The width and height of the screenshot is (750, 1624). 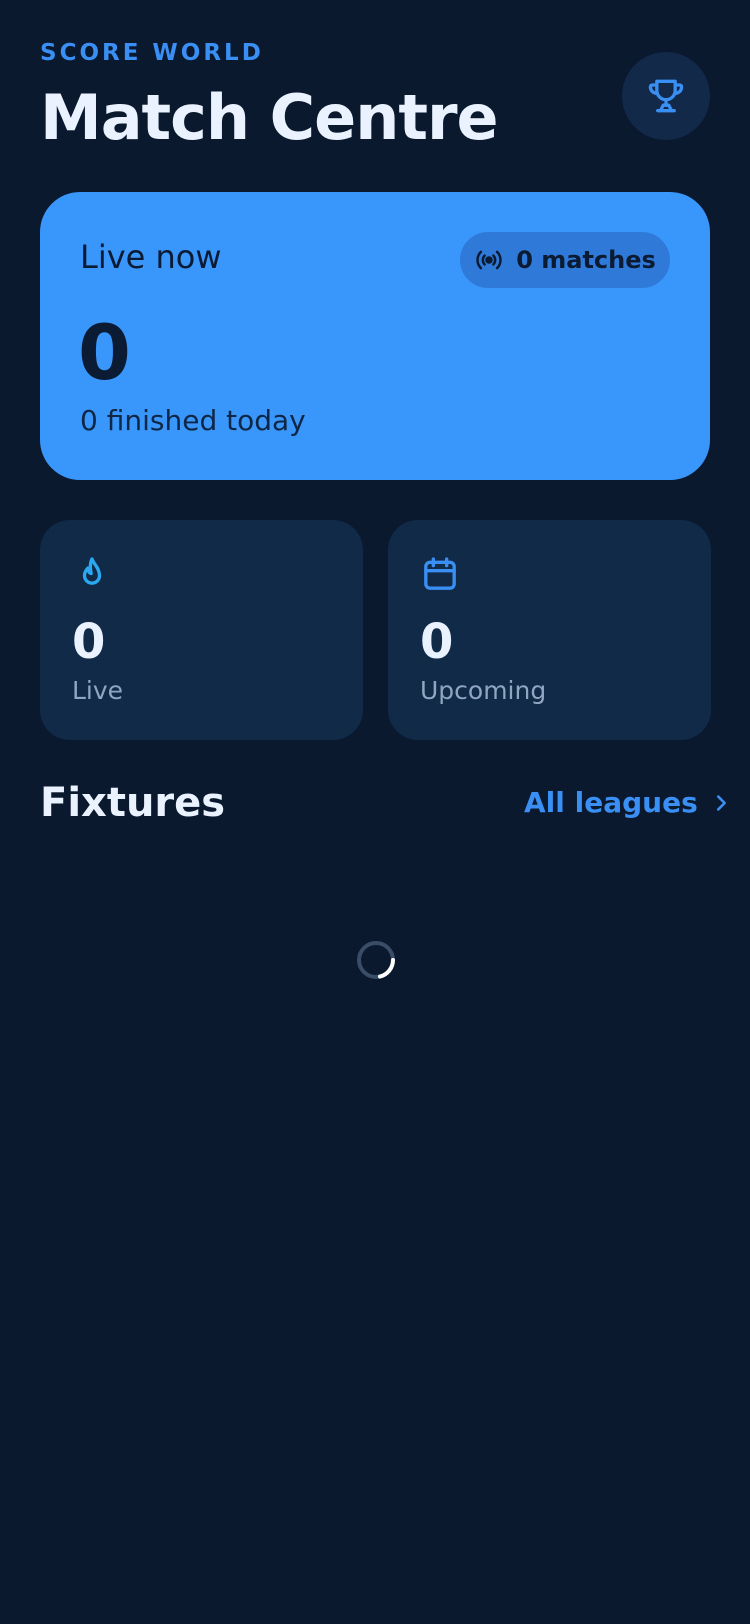 I want to click on fixtures-heading: Fixtures, so click(x=133, y=803).